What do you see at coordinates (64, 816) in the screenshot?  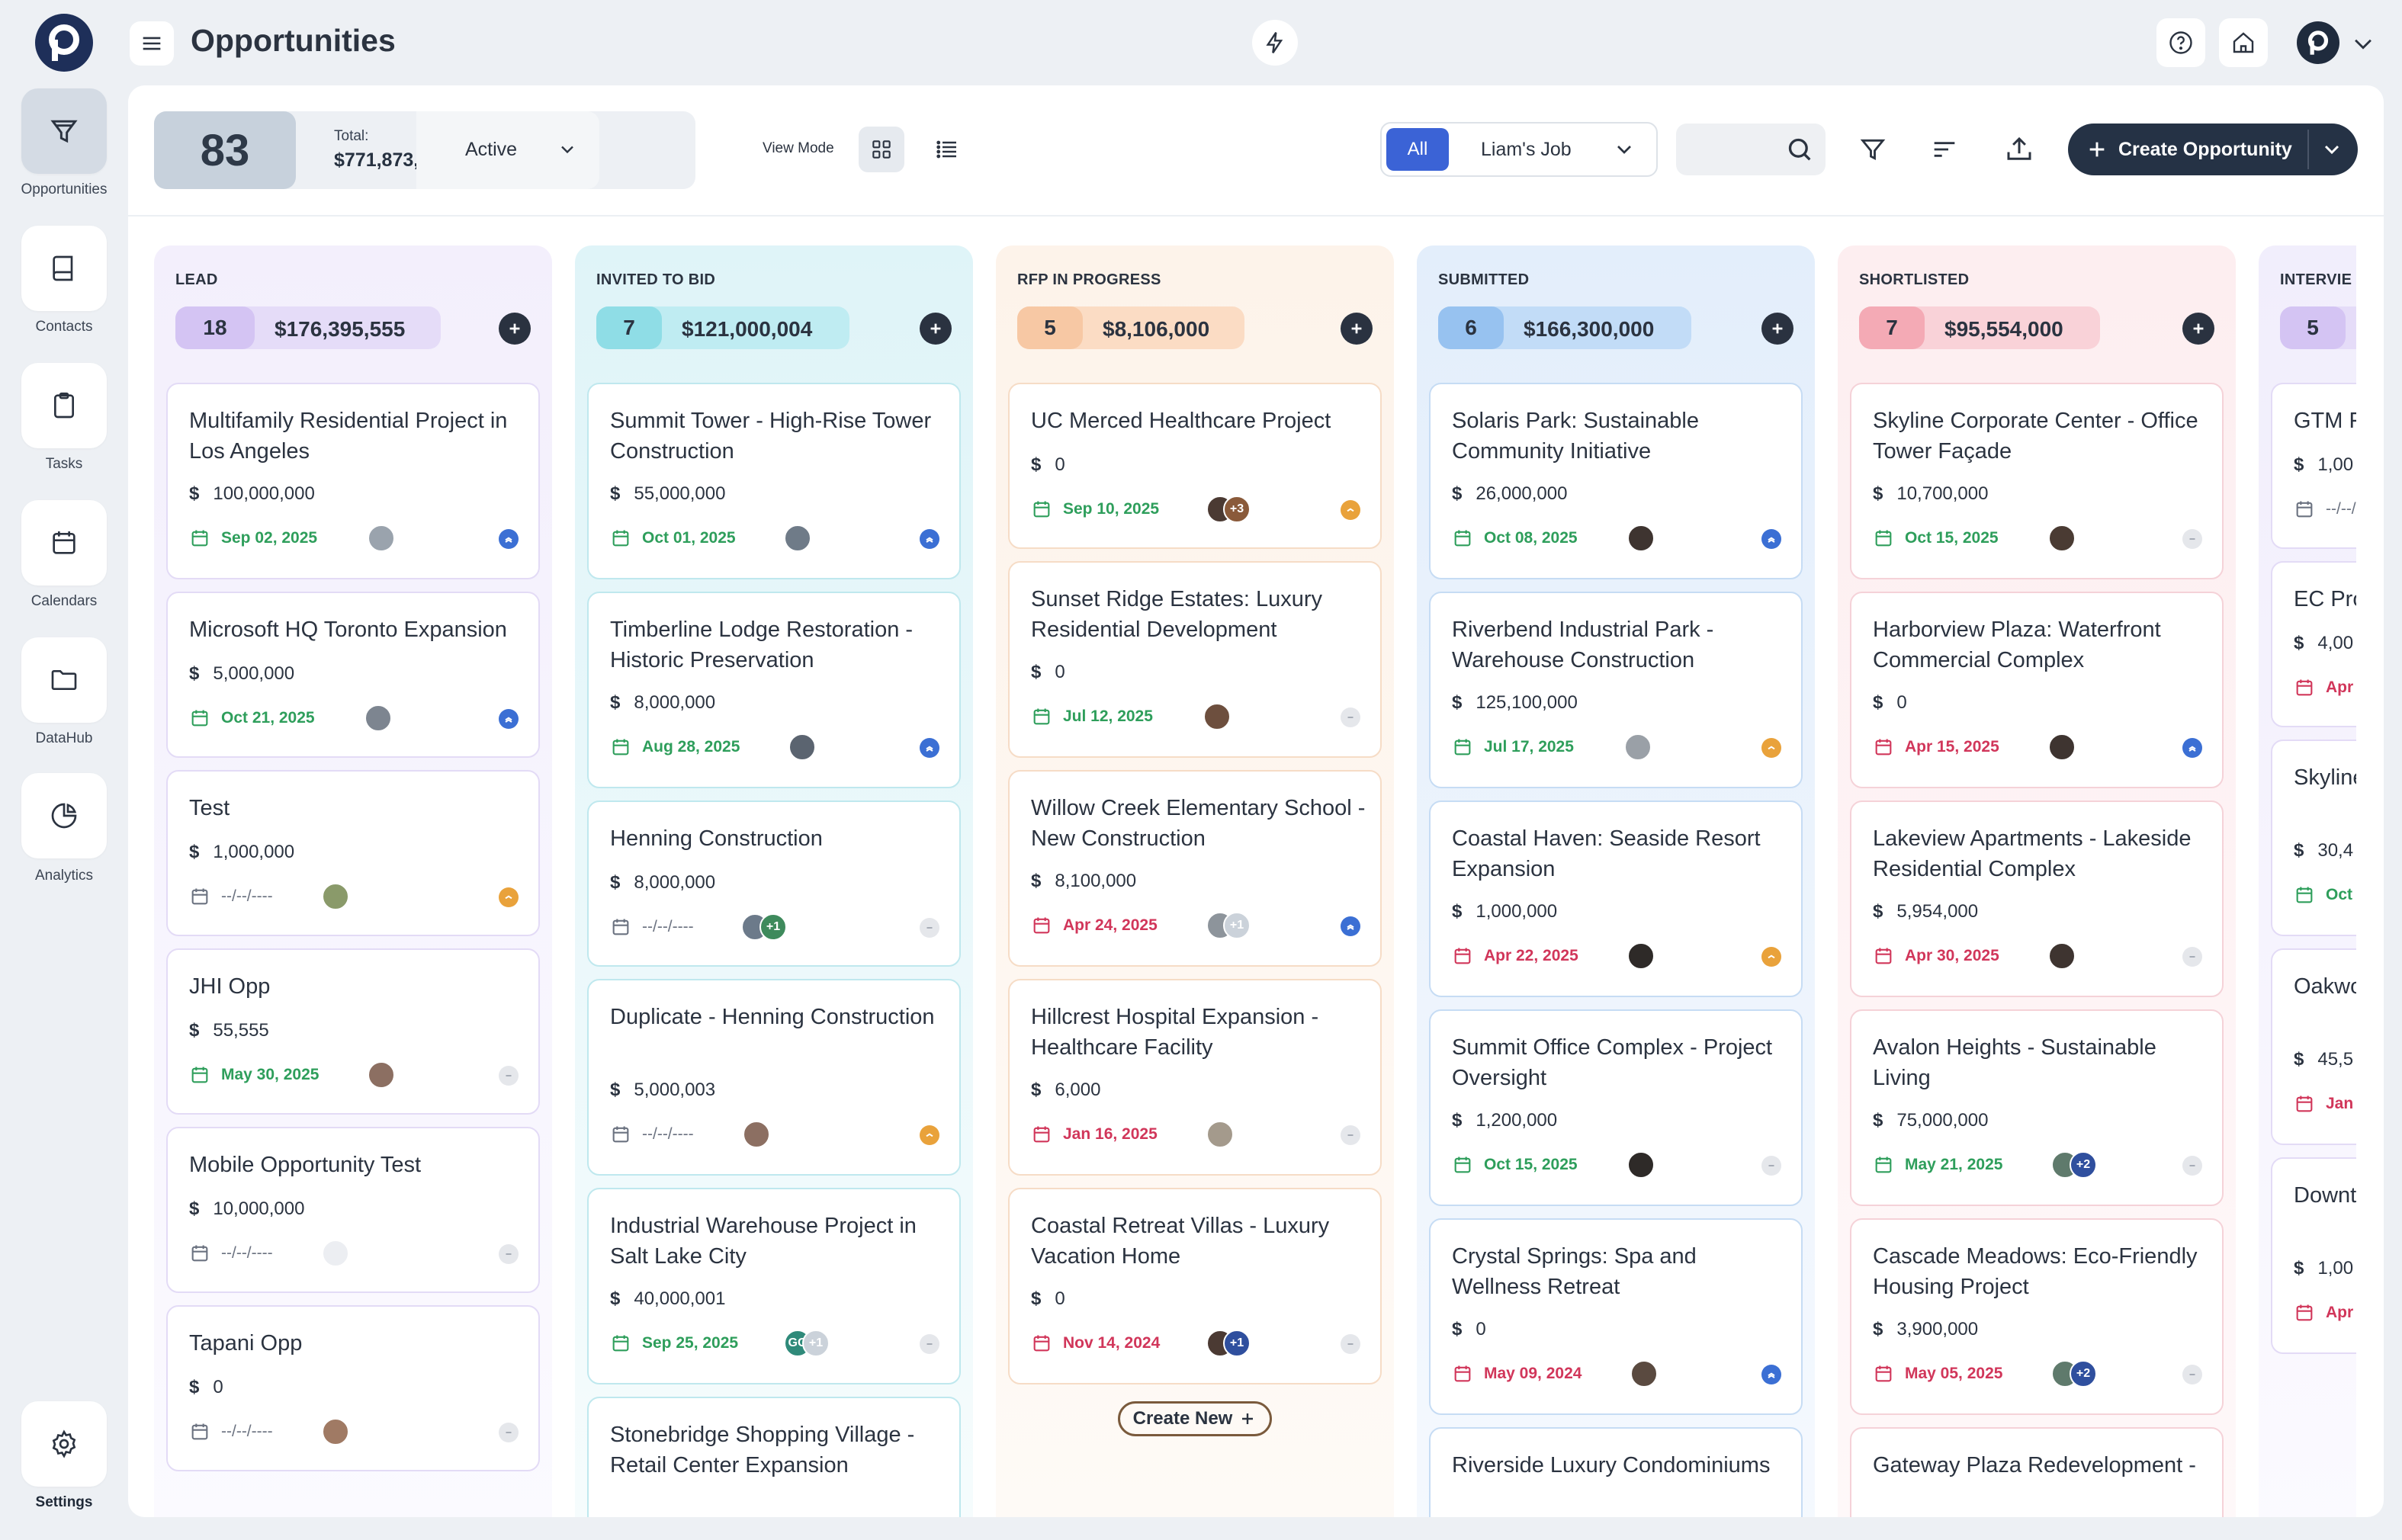 I see `nav-analytics-button` at bounding box center [64, 816].